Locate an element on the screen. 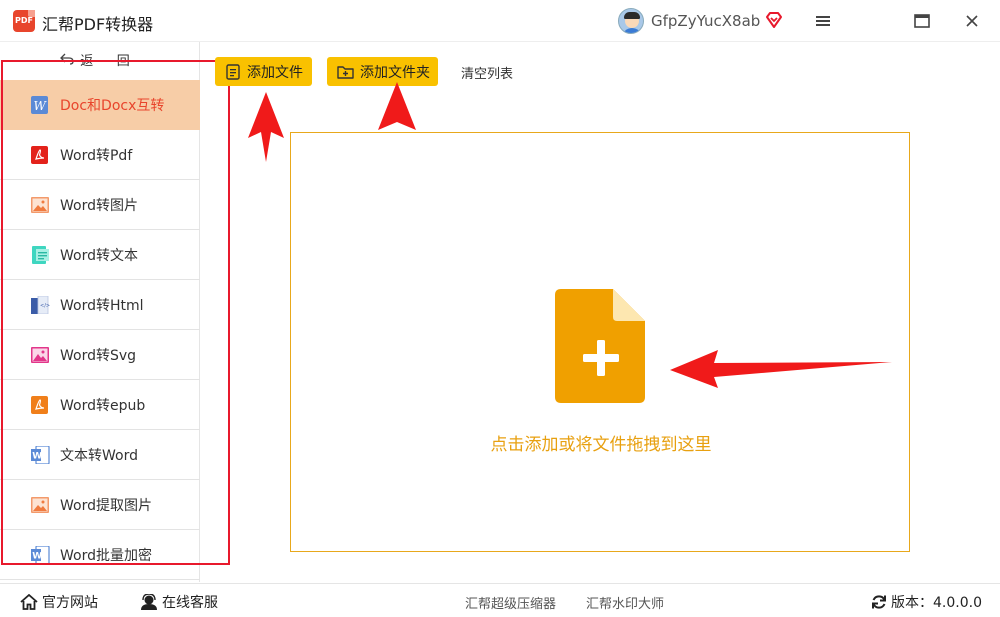 This screenshot has width=1000, height=617. sidebar-item-label: Word转Svg is located at coordinates (98, 355).